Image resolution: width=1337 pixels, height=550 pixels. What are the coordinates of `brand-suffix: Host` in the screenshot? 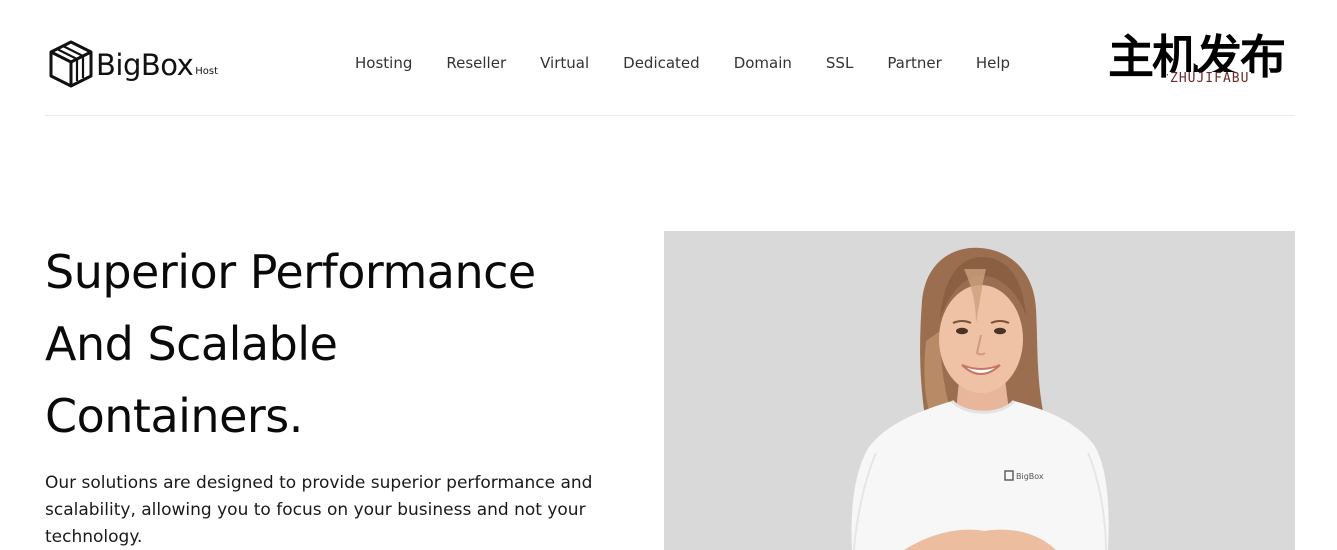 It's located at (207, 71).